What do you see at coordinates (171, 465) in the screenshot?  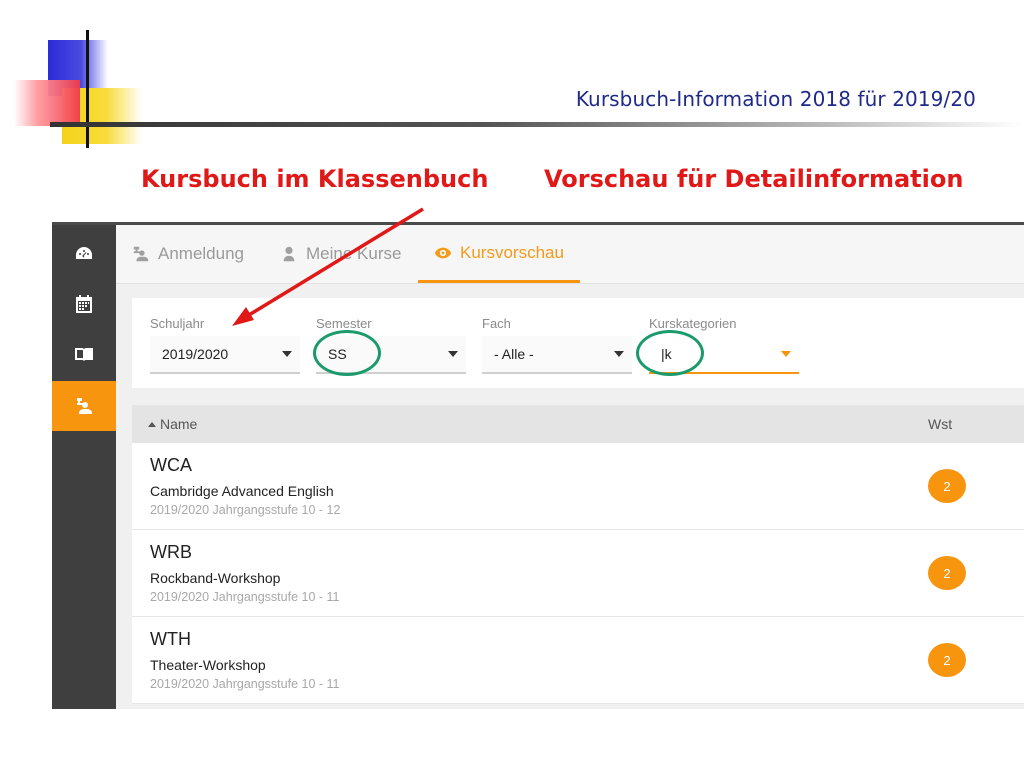 I see `course-code: WCA` at bounding box center [171, 465].